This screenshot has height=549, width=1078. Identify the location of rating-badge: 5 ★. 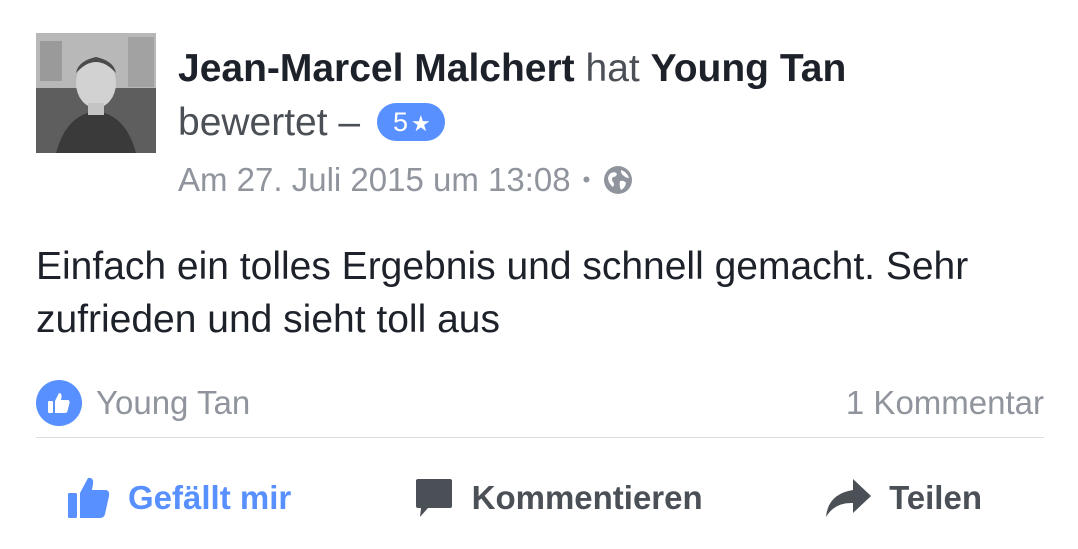
(410, 122).